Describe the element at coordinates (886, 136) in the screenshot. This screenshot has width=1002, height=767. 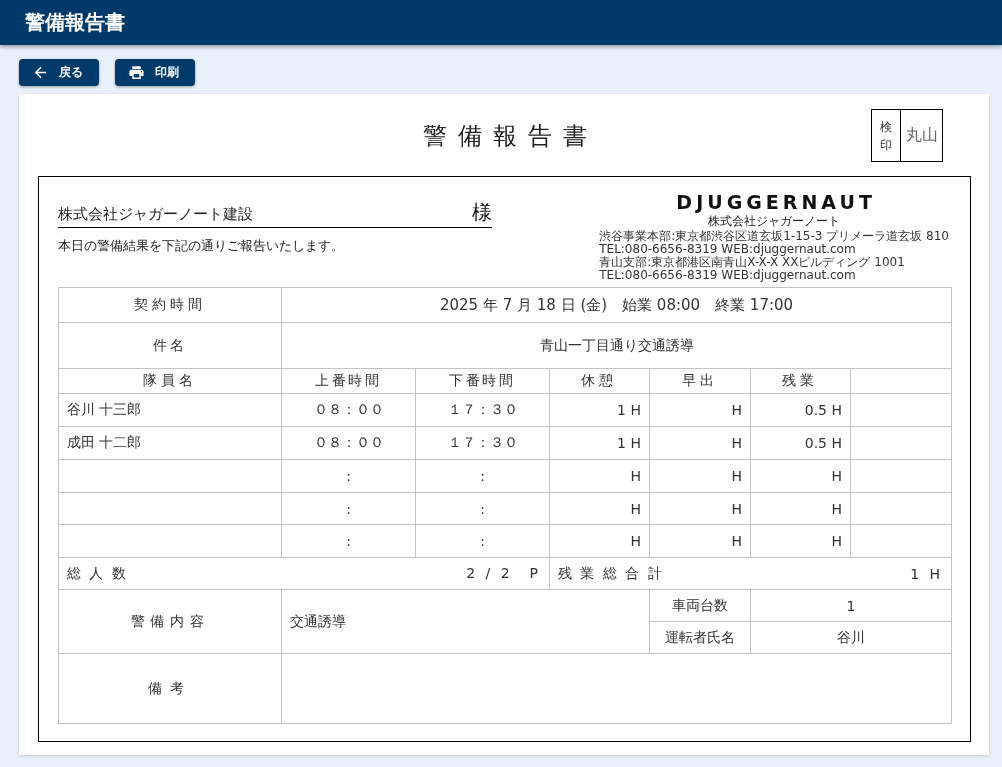
I see `stamp-label: 検印` at that location.